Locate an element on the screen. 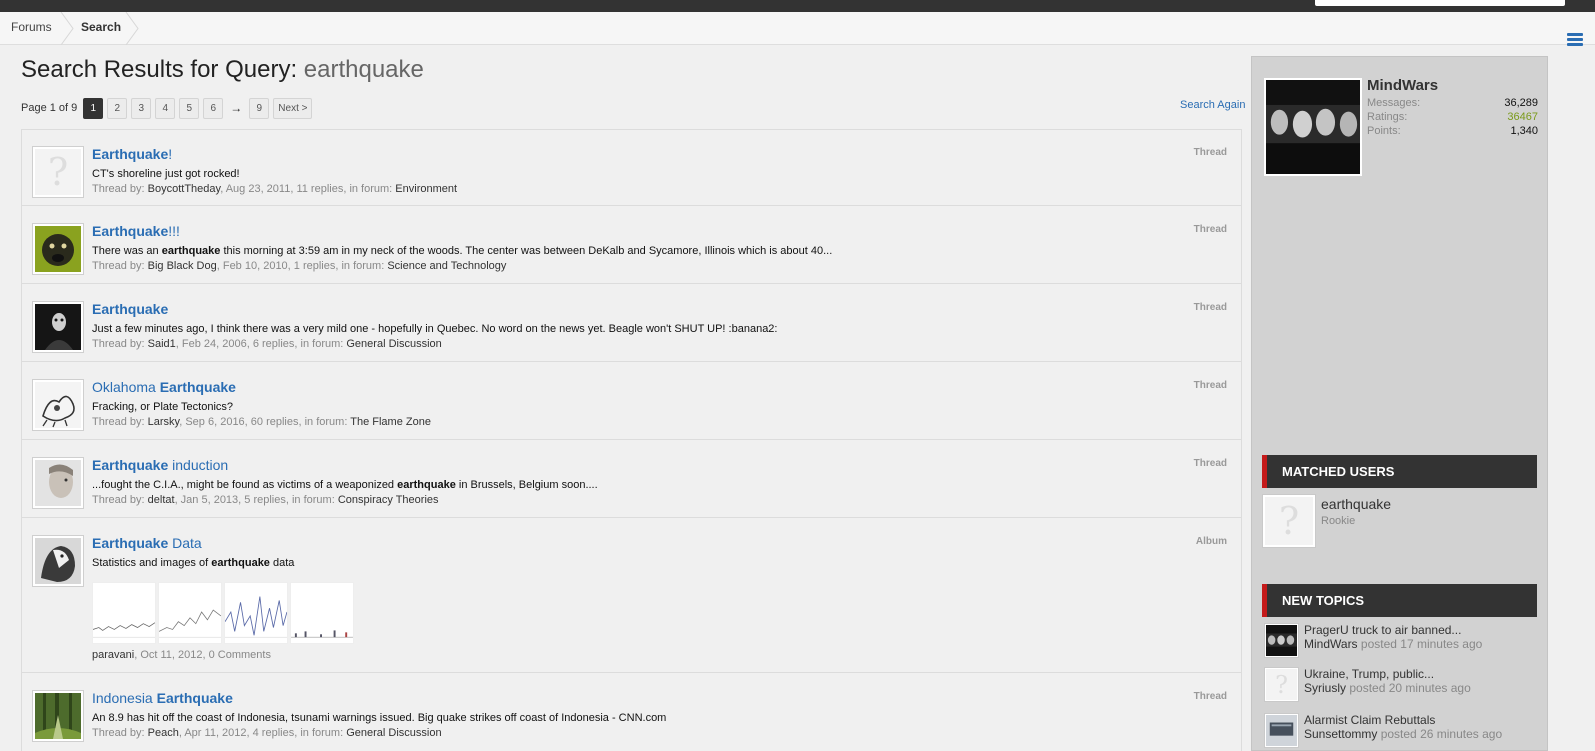  author-link: deltat is located at coordinates (161, 500).